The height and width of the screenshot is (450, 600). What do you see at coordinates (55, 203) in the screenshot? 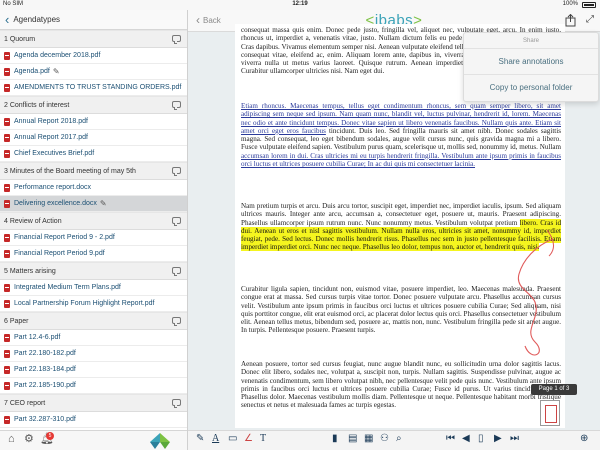
I see `document-name: Delivering excellence.docx` at bounding box center [55, 203].